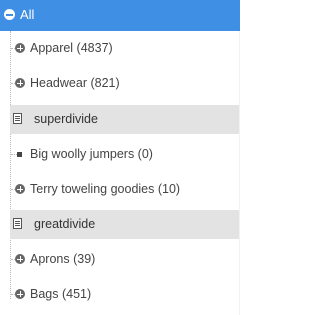 This screenshot has width=320, height=315. Describe the element at coordinates (91, 154) in the screenshot. I see `tree-item-label: Big woolly jumpers (0)` at that location.